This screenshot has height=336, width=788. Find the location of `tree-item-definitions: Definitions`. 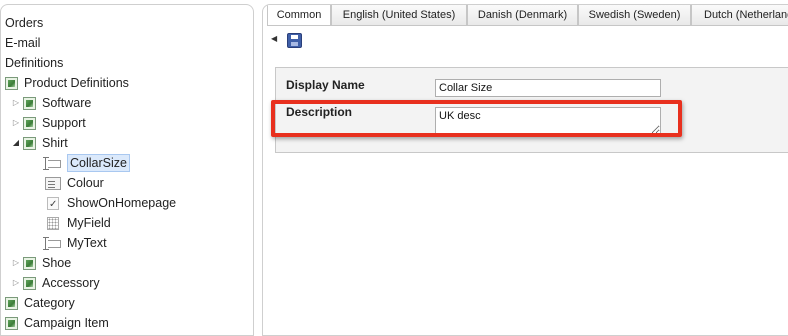

tree-item-definitions: Definitions is located at coordinates (34, 63).